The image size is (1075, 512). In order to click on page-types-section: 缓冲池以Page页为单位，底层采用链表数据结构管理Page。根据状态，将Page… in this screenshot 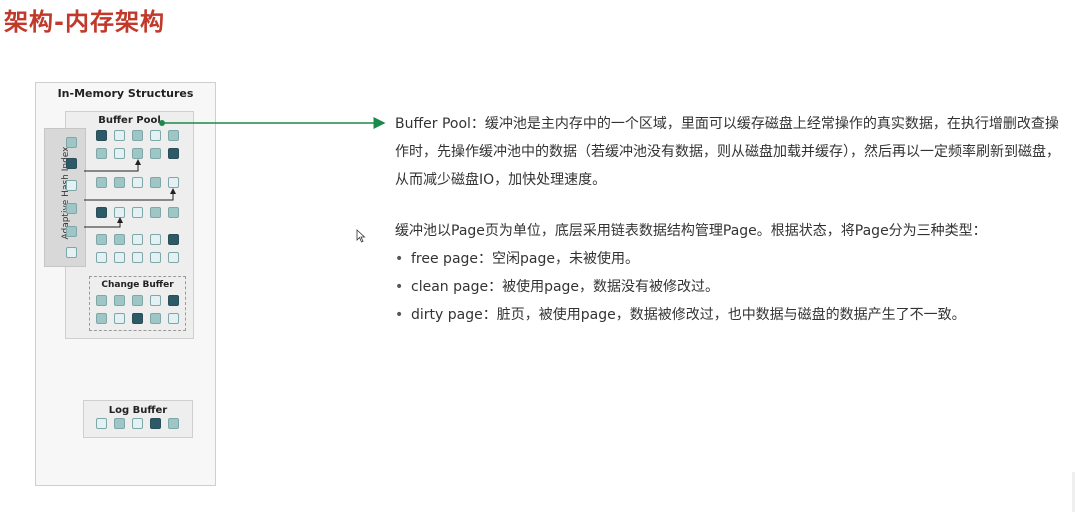, I will do `click(730, 273)`.